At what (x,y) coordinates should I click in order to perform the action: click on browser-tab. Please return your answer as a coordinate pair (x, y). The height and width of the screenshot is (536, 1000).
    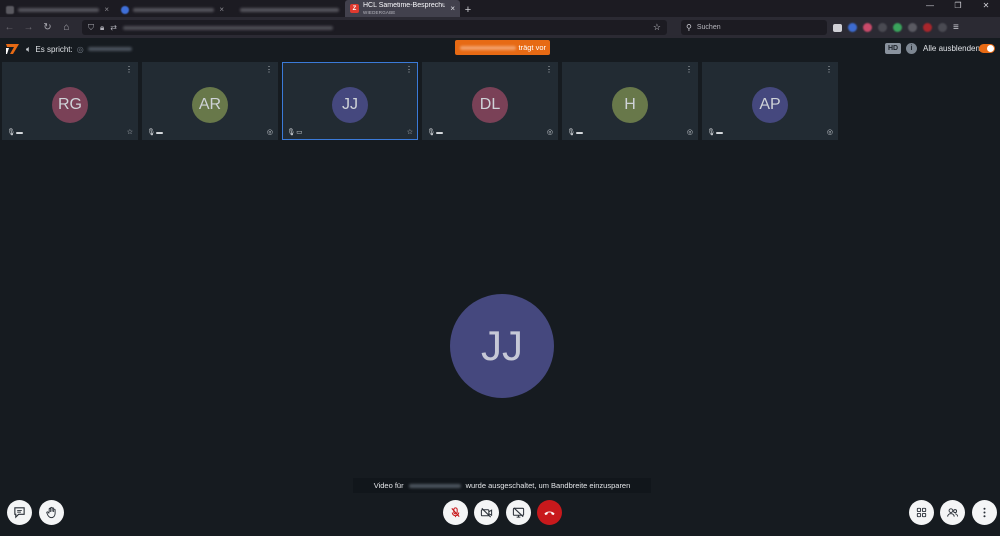
    Looking at the image, I should click on (287, 9).